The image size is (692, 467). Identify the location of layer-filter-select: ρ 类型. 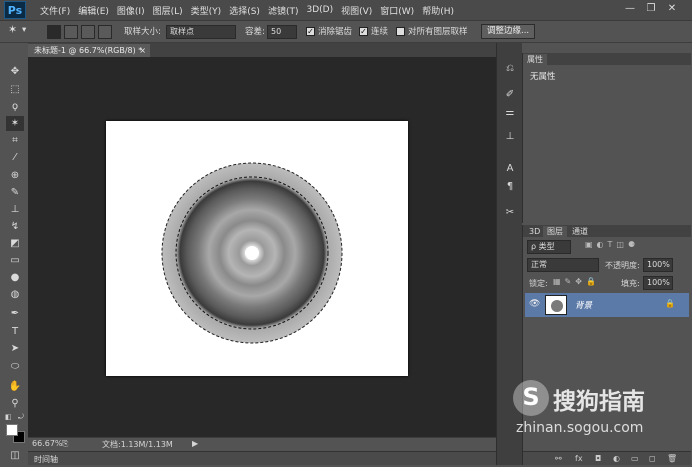
(549, 247).